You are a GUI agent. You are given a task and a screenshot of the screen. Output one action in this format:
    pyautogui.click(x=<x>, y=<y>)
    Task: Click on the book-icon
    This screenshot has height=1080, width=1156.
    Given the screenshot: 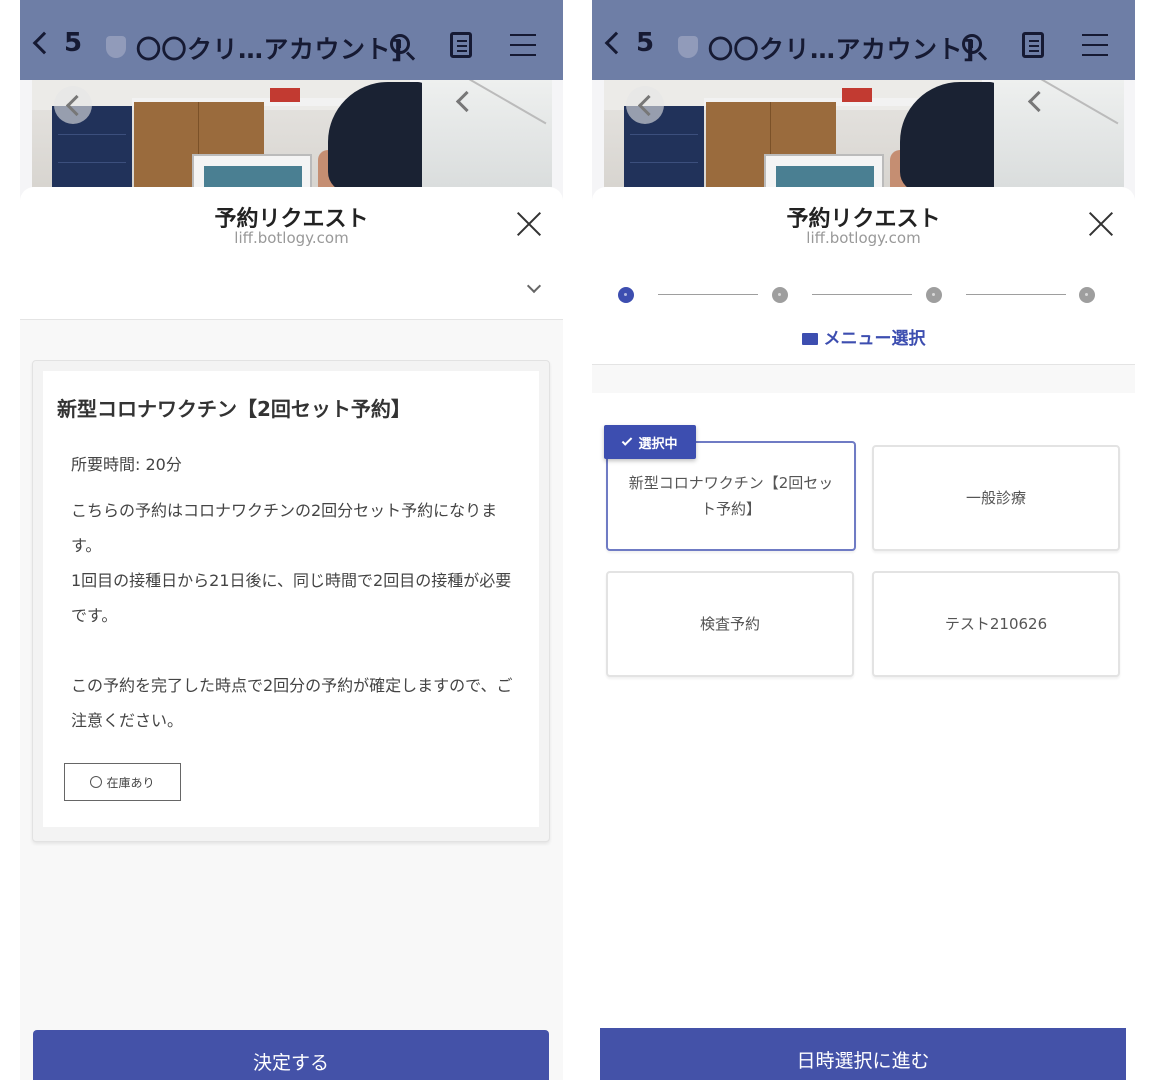 What is the action you would take?
    pyautogui.click(x=809, y=339)
    